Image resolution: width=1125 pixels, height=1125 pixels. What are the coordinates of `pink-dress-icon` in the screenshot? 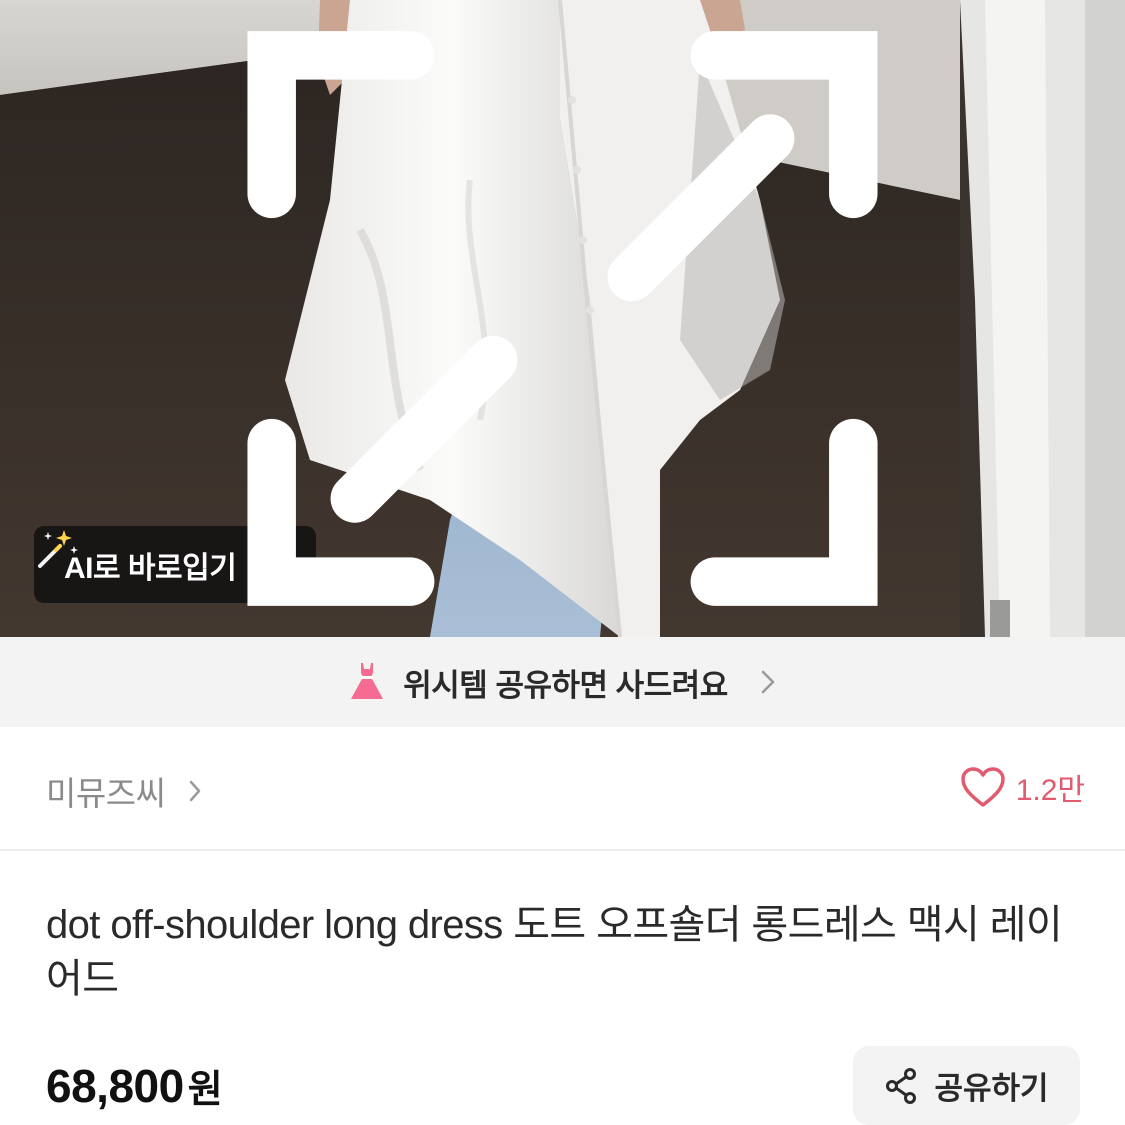 It's located at (367, 681).